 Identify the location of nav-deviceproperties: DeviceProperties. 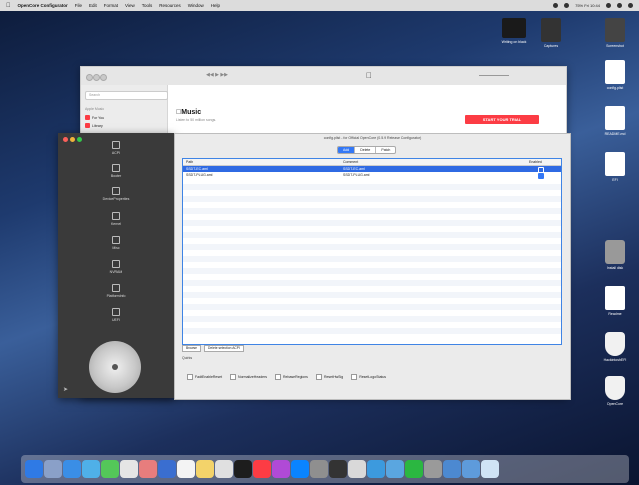
(116, 194).